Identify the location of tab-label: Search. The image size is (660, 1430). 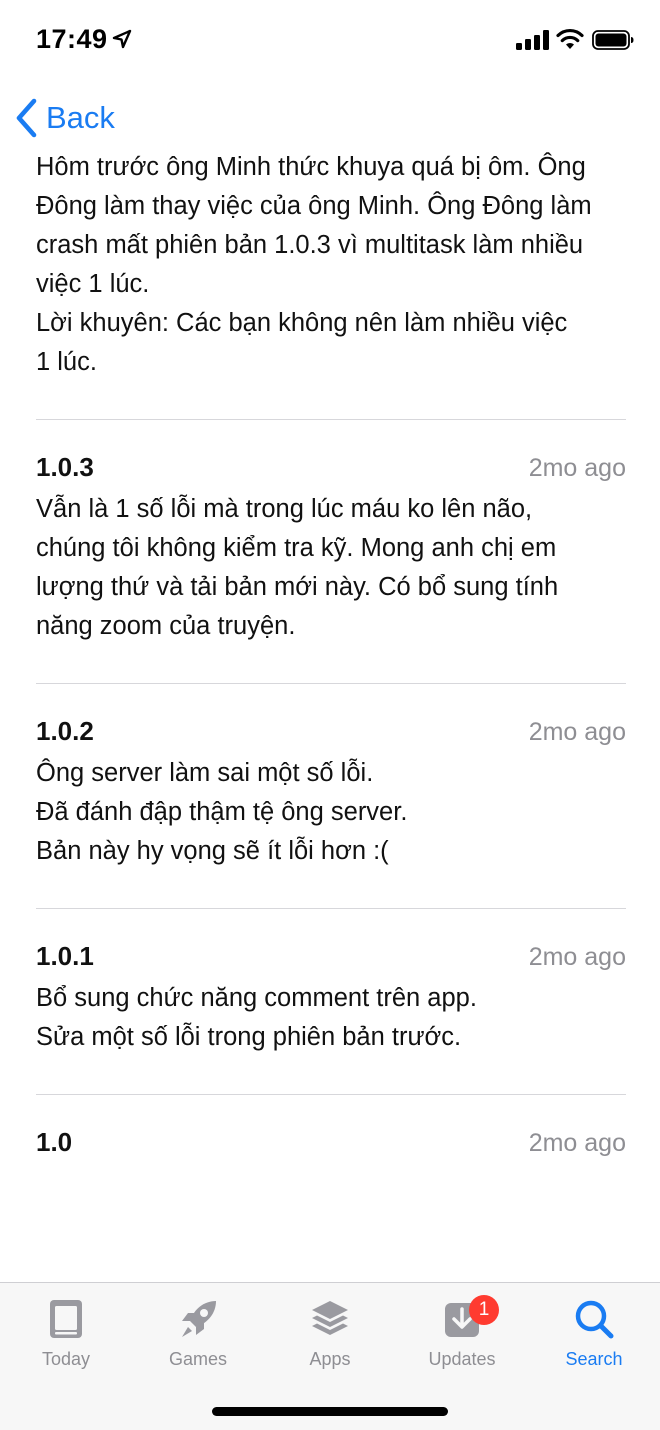
(594, 1359).